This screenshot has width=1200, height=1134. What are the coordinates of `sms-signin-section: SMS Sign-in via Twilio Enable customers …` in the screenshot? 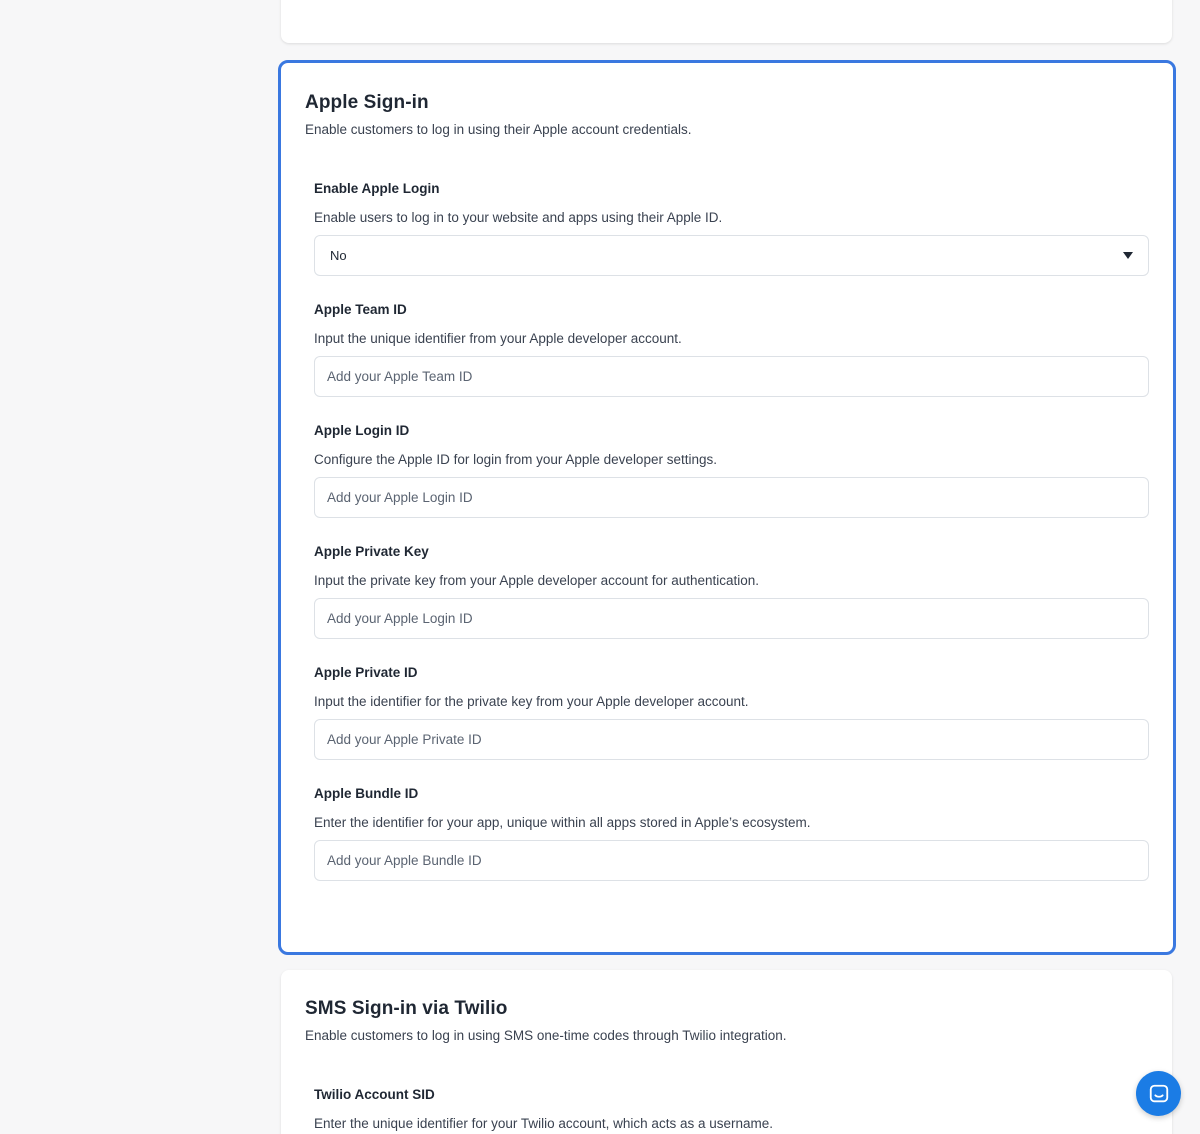 It's located at (726, 1052).